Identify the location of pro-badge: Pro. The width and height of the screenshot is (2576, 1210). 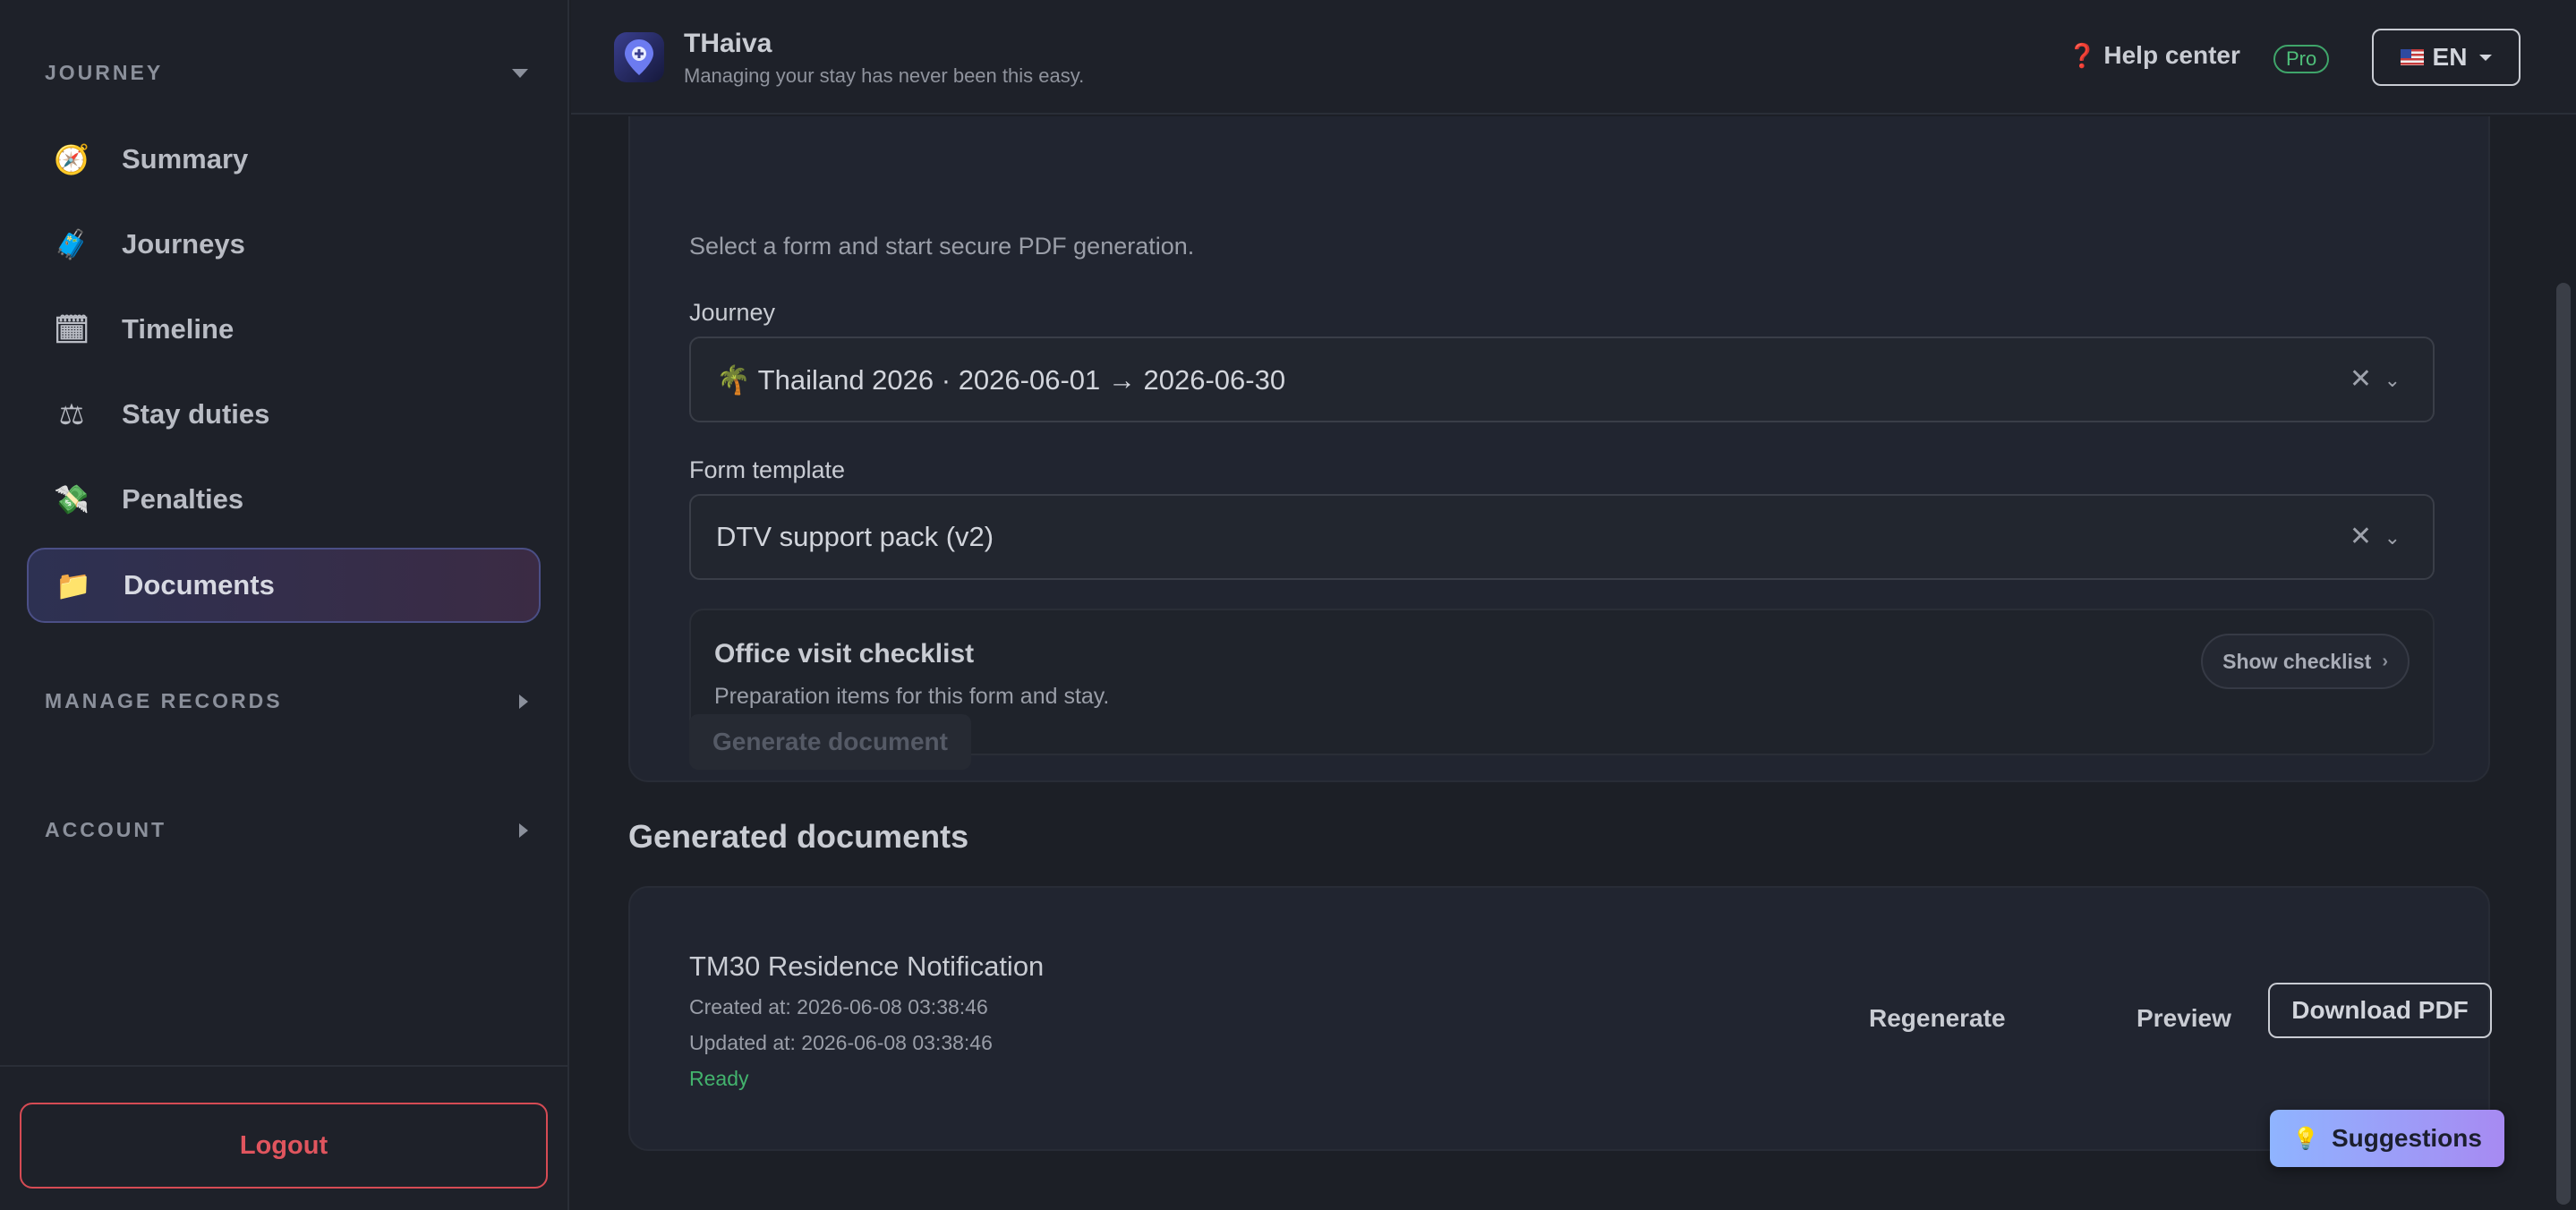
(2301, 59).